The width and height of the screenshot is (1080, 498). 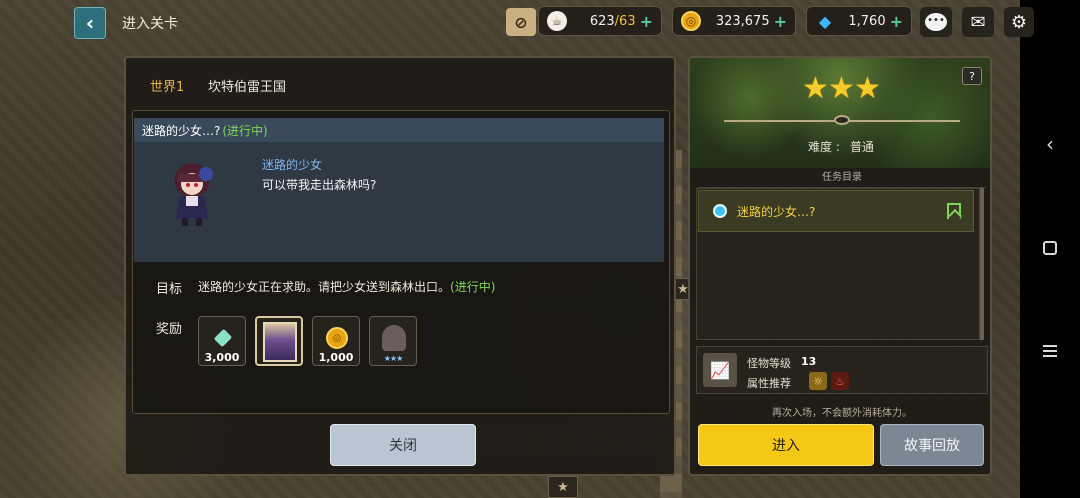 What do you see at coordinates (932, 445) in the screenshot?
I see `story-replay-button: 故事回放` at bounding box center [932, 445].